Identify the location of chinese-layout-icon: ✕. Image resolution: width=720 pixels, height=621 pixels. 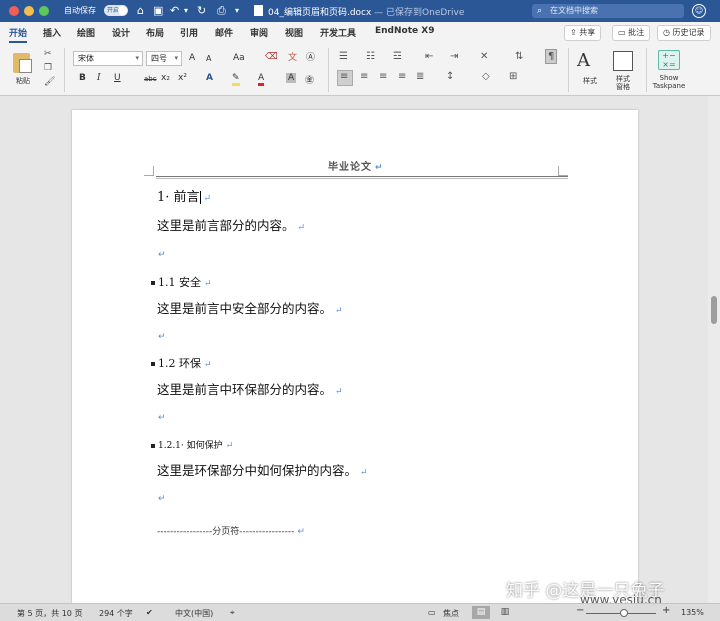
(484, 56).